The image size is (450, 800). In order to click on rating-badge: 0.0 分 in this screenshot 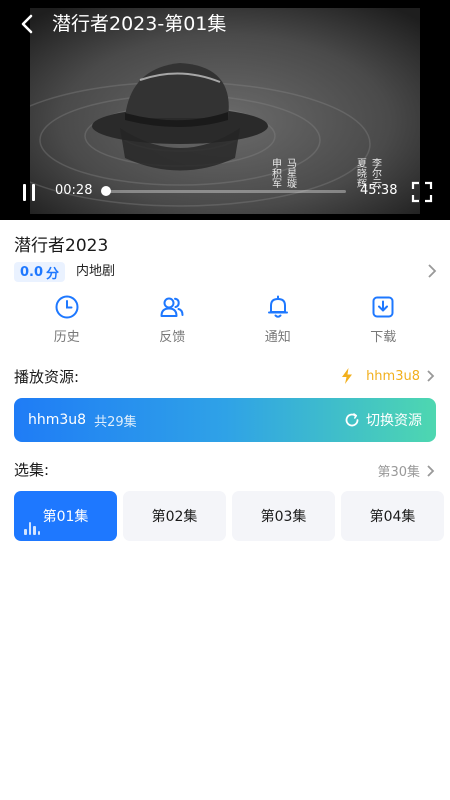, I will do `click(40, 272)`.